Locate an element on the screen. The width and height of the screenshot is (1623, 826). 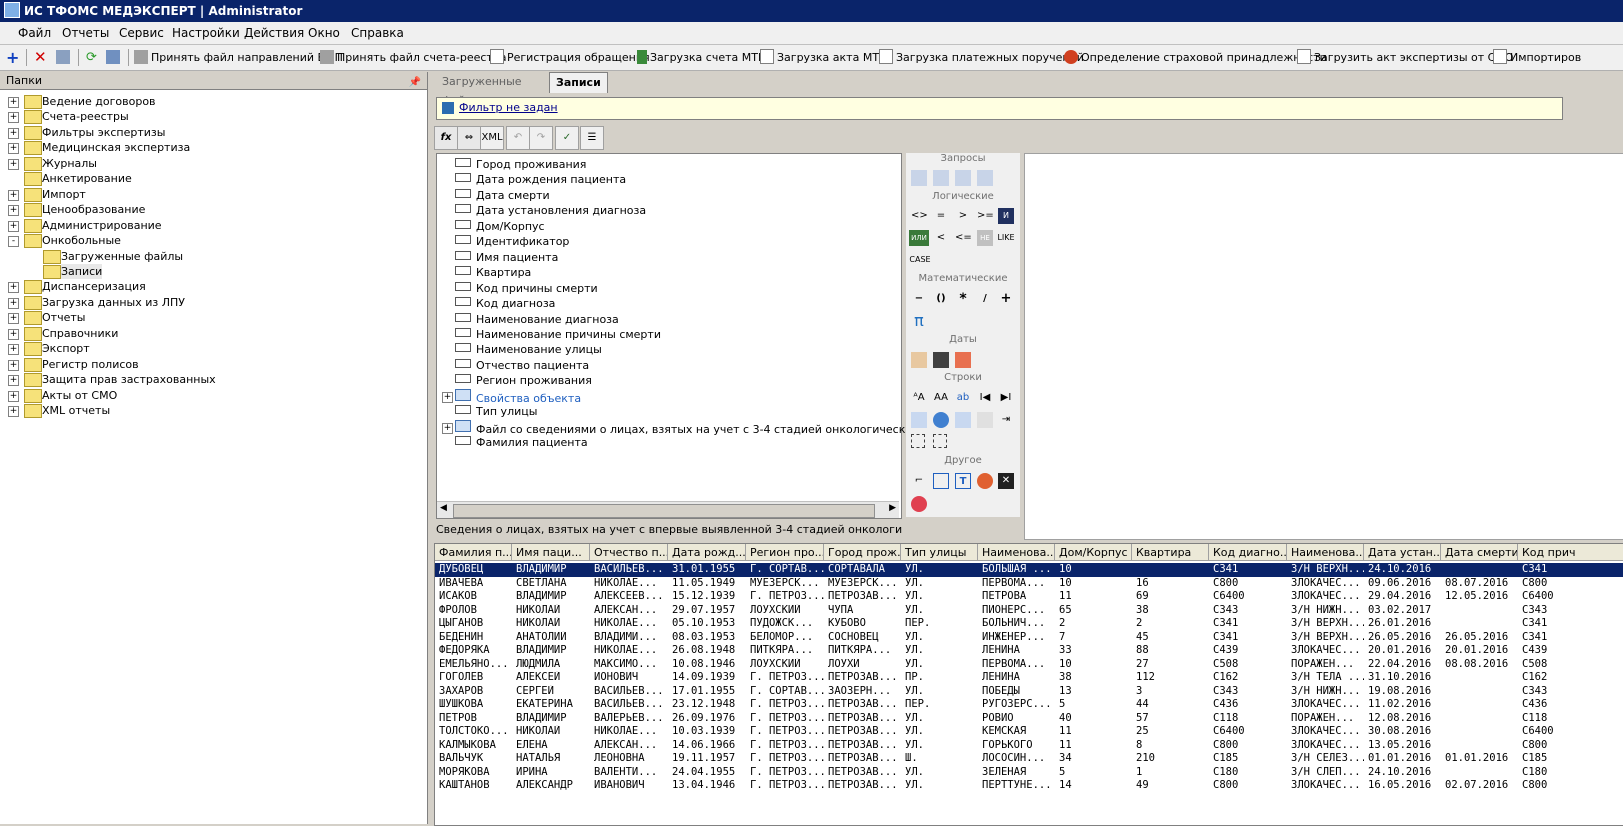
pin-icon: 📌 is located at coordinates (415, 82).